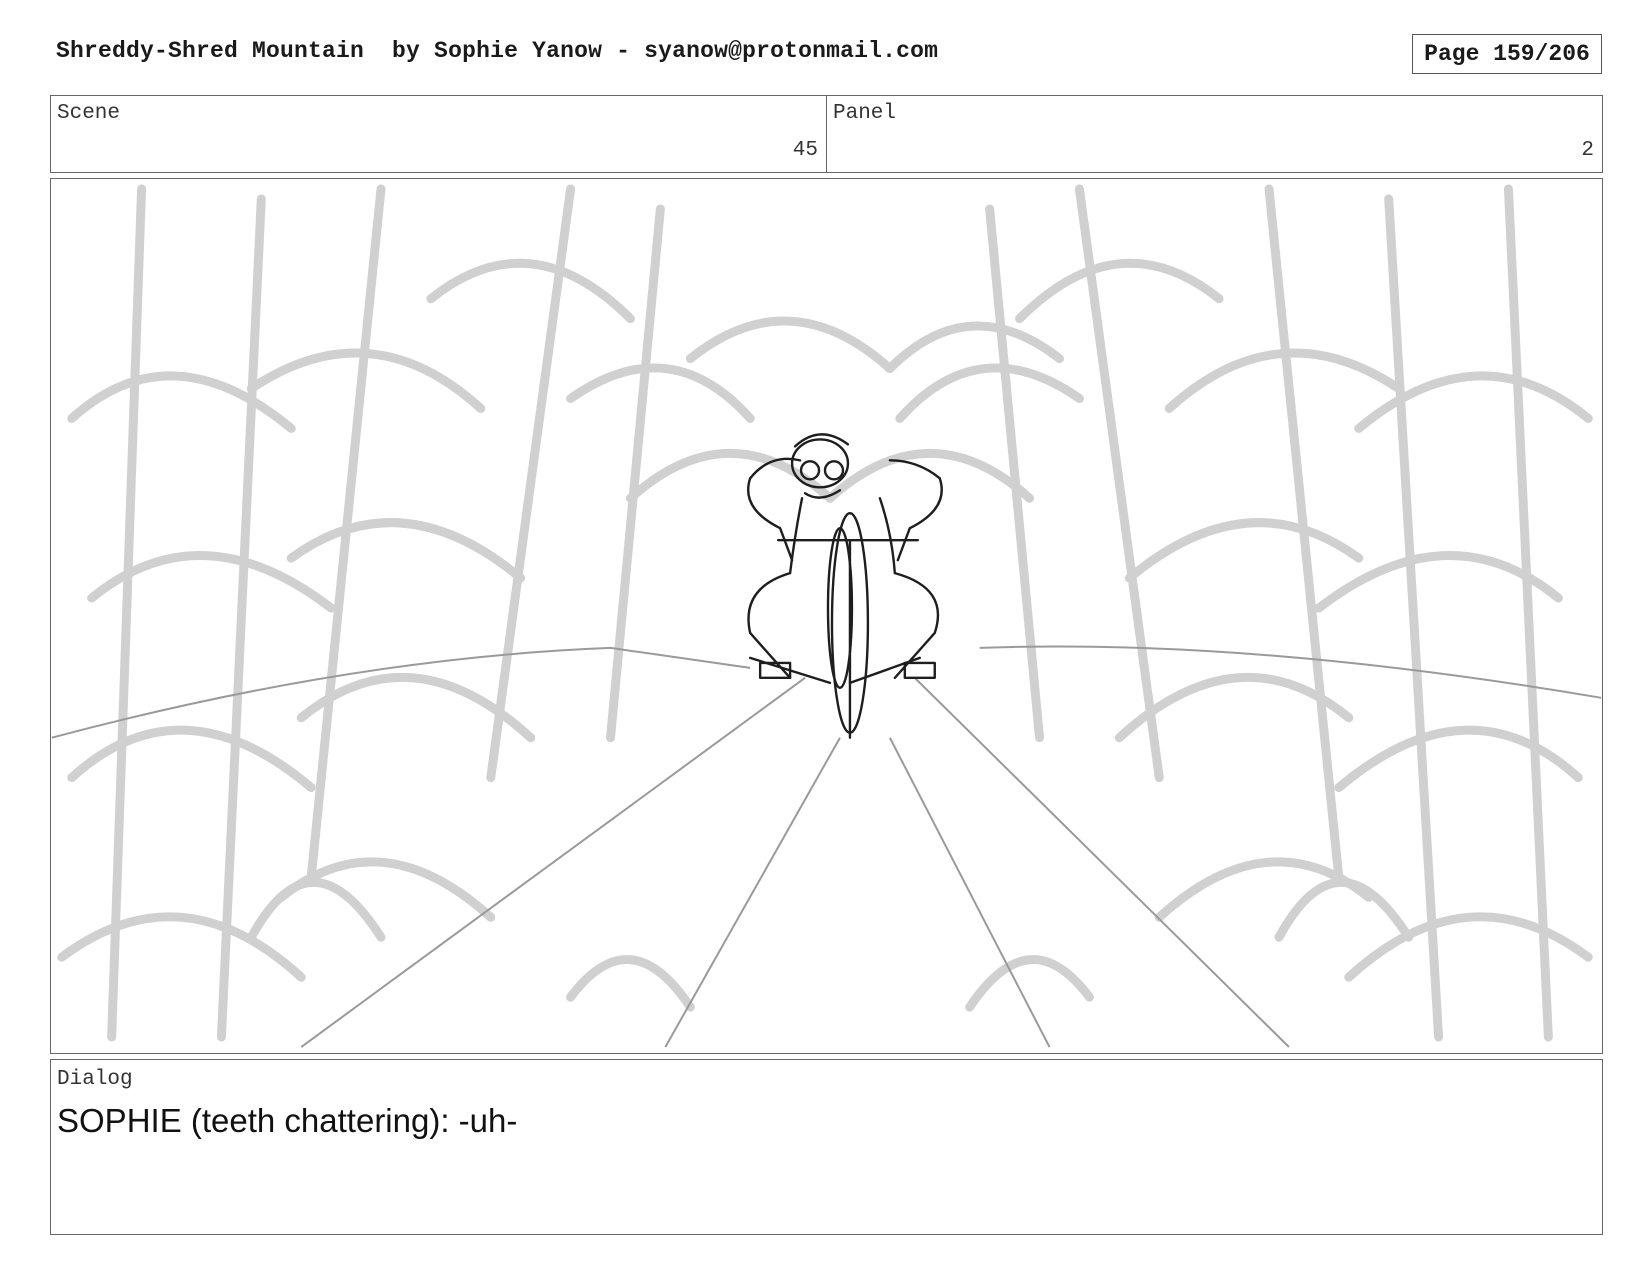 Image resolution: width=1650 pixels, height=1275 pixels. What do you see at coordinates (1587, 150) in the screenshot?
I see `panel-number: 2` at bounding box center [1587, 150].